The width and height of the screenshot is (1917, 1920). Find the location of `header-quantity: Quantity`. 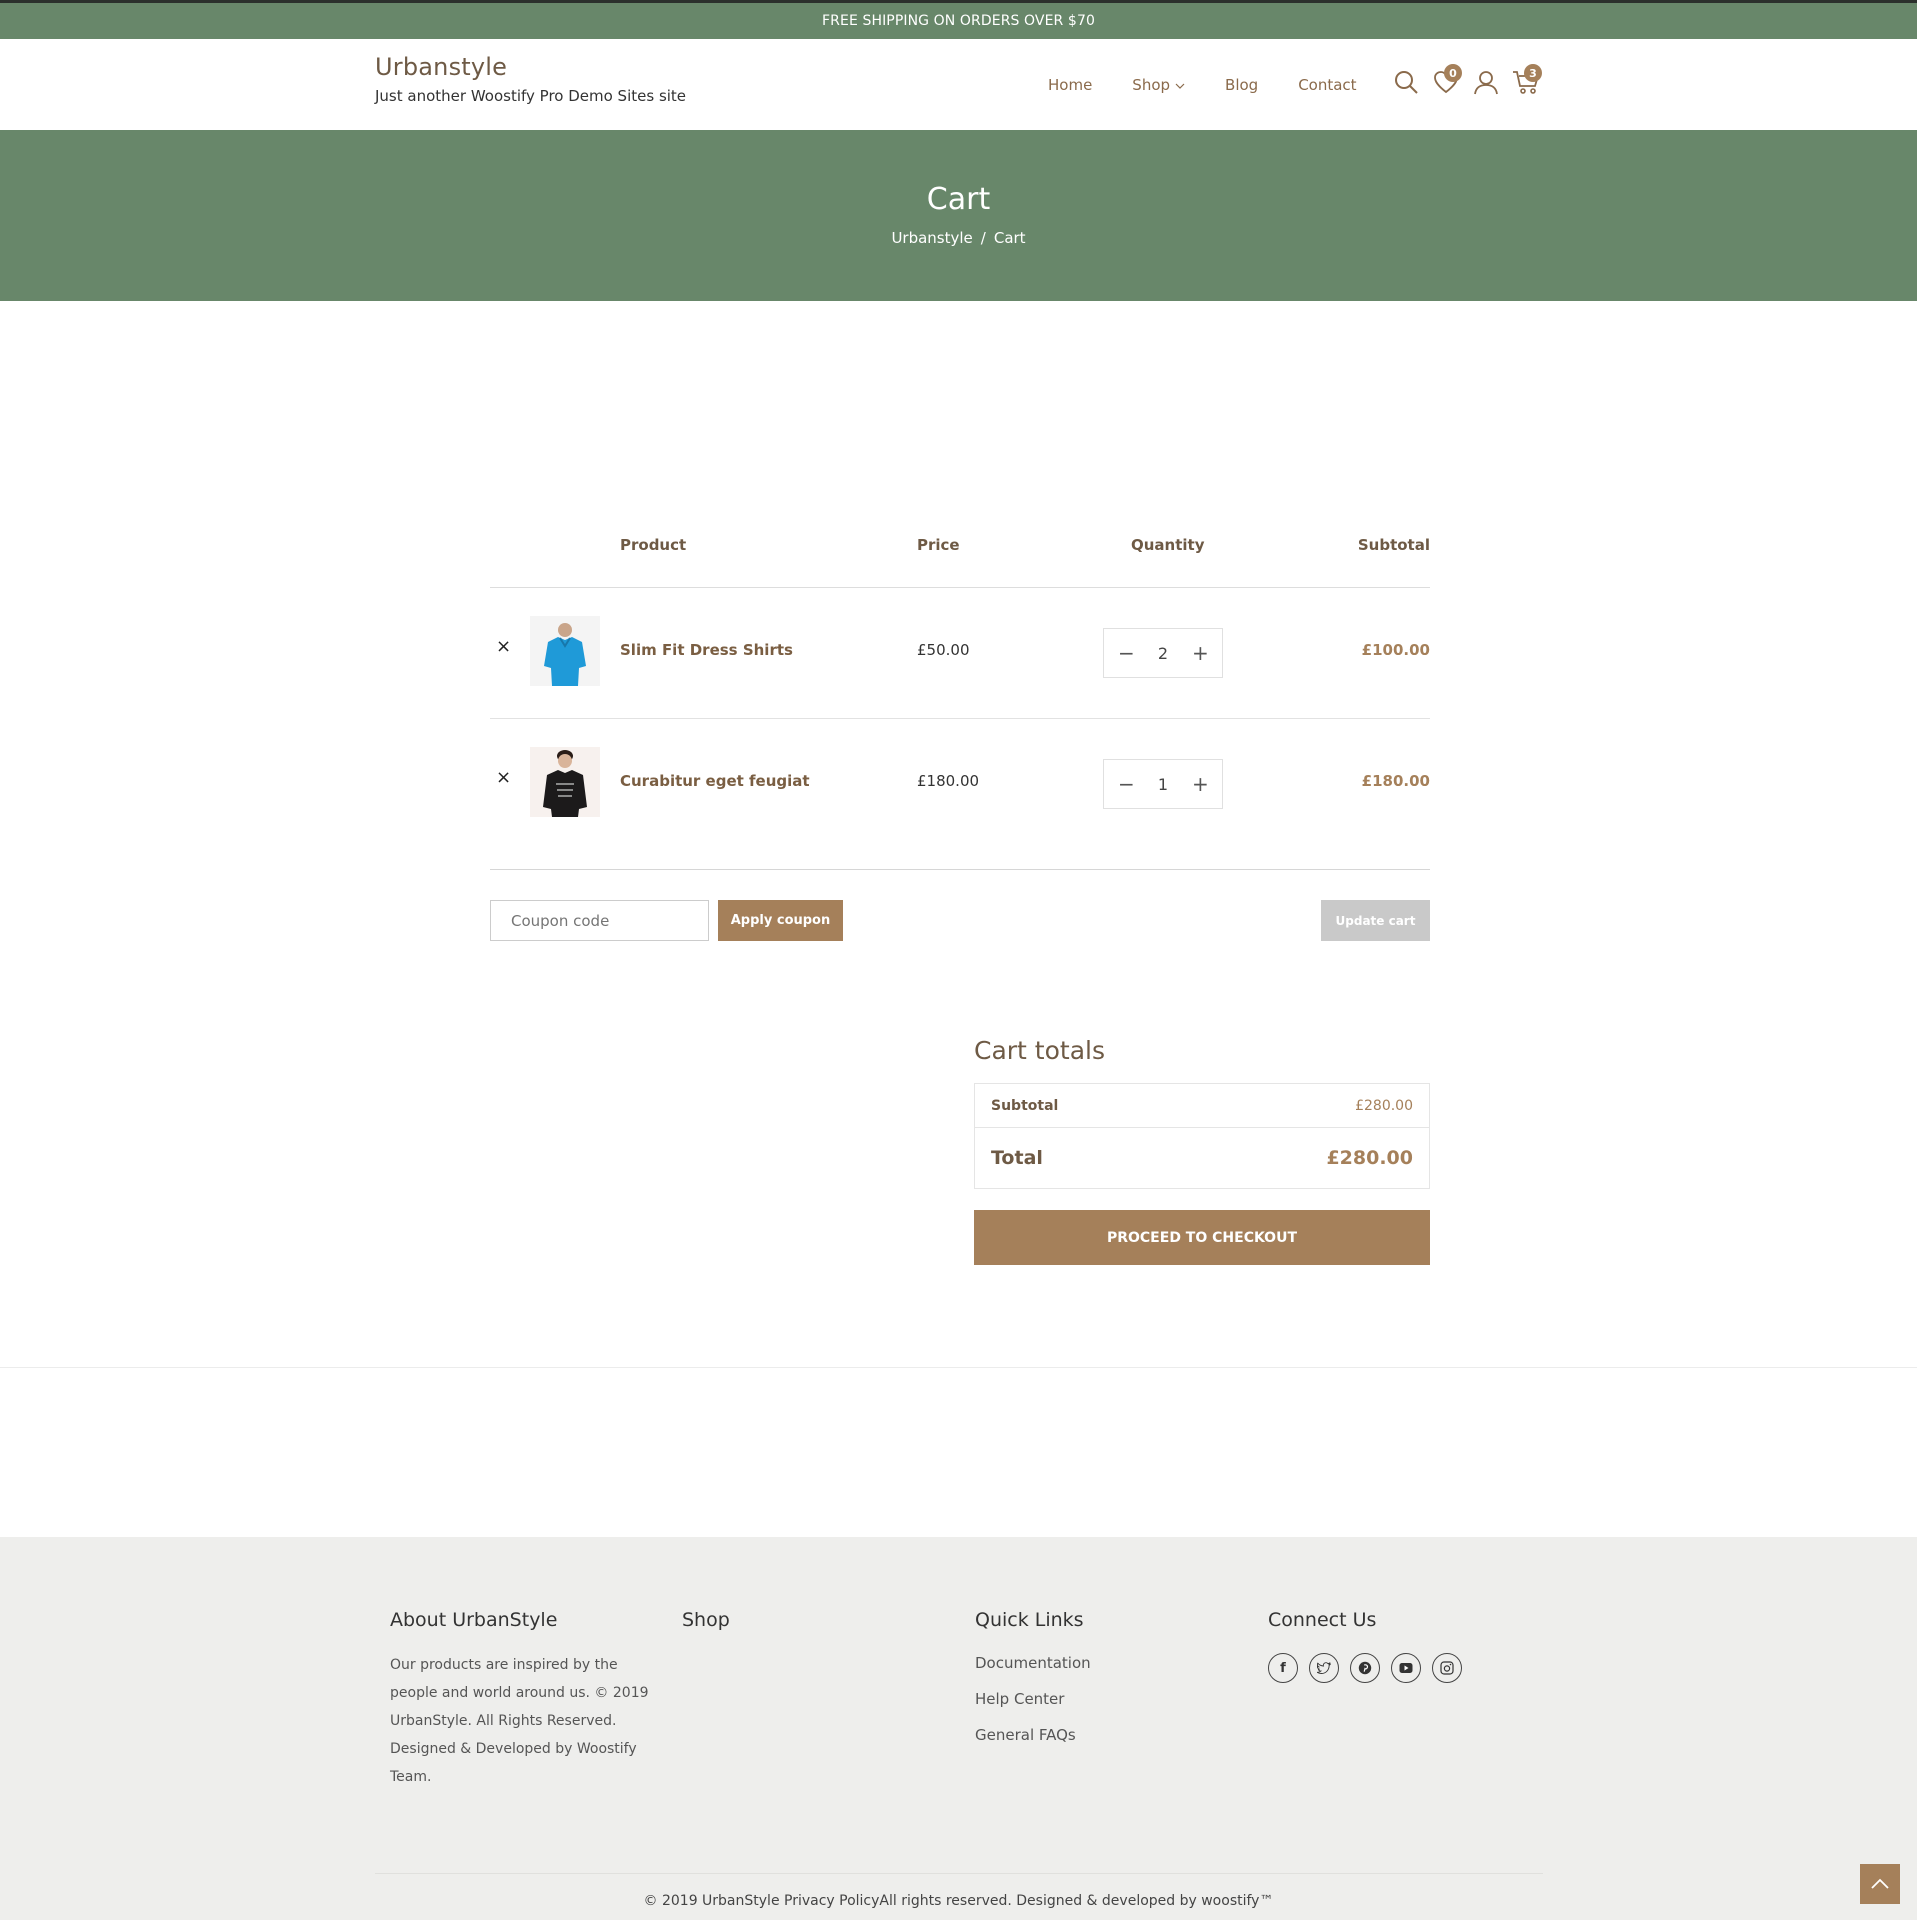

header-quantity: Quantity is located at coordinates (1168, 545).